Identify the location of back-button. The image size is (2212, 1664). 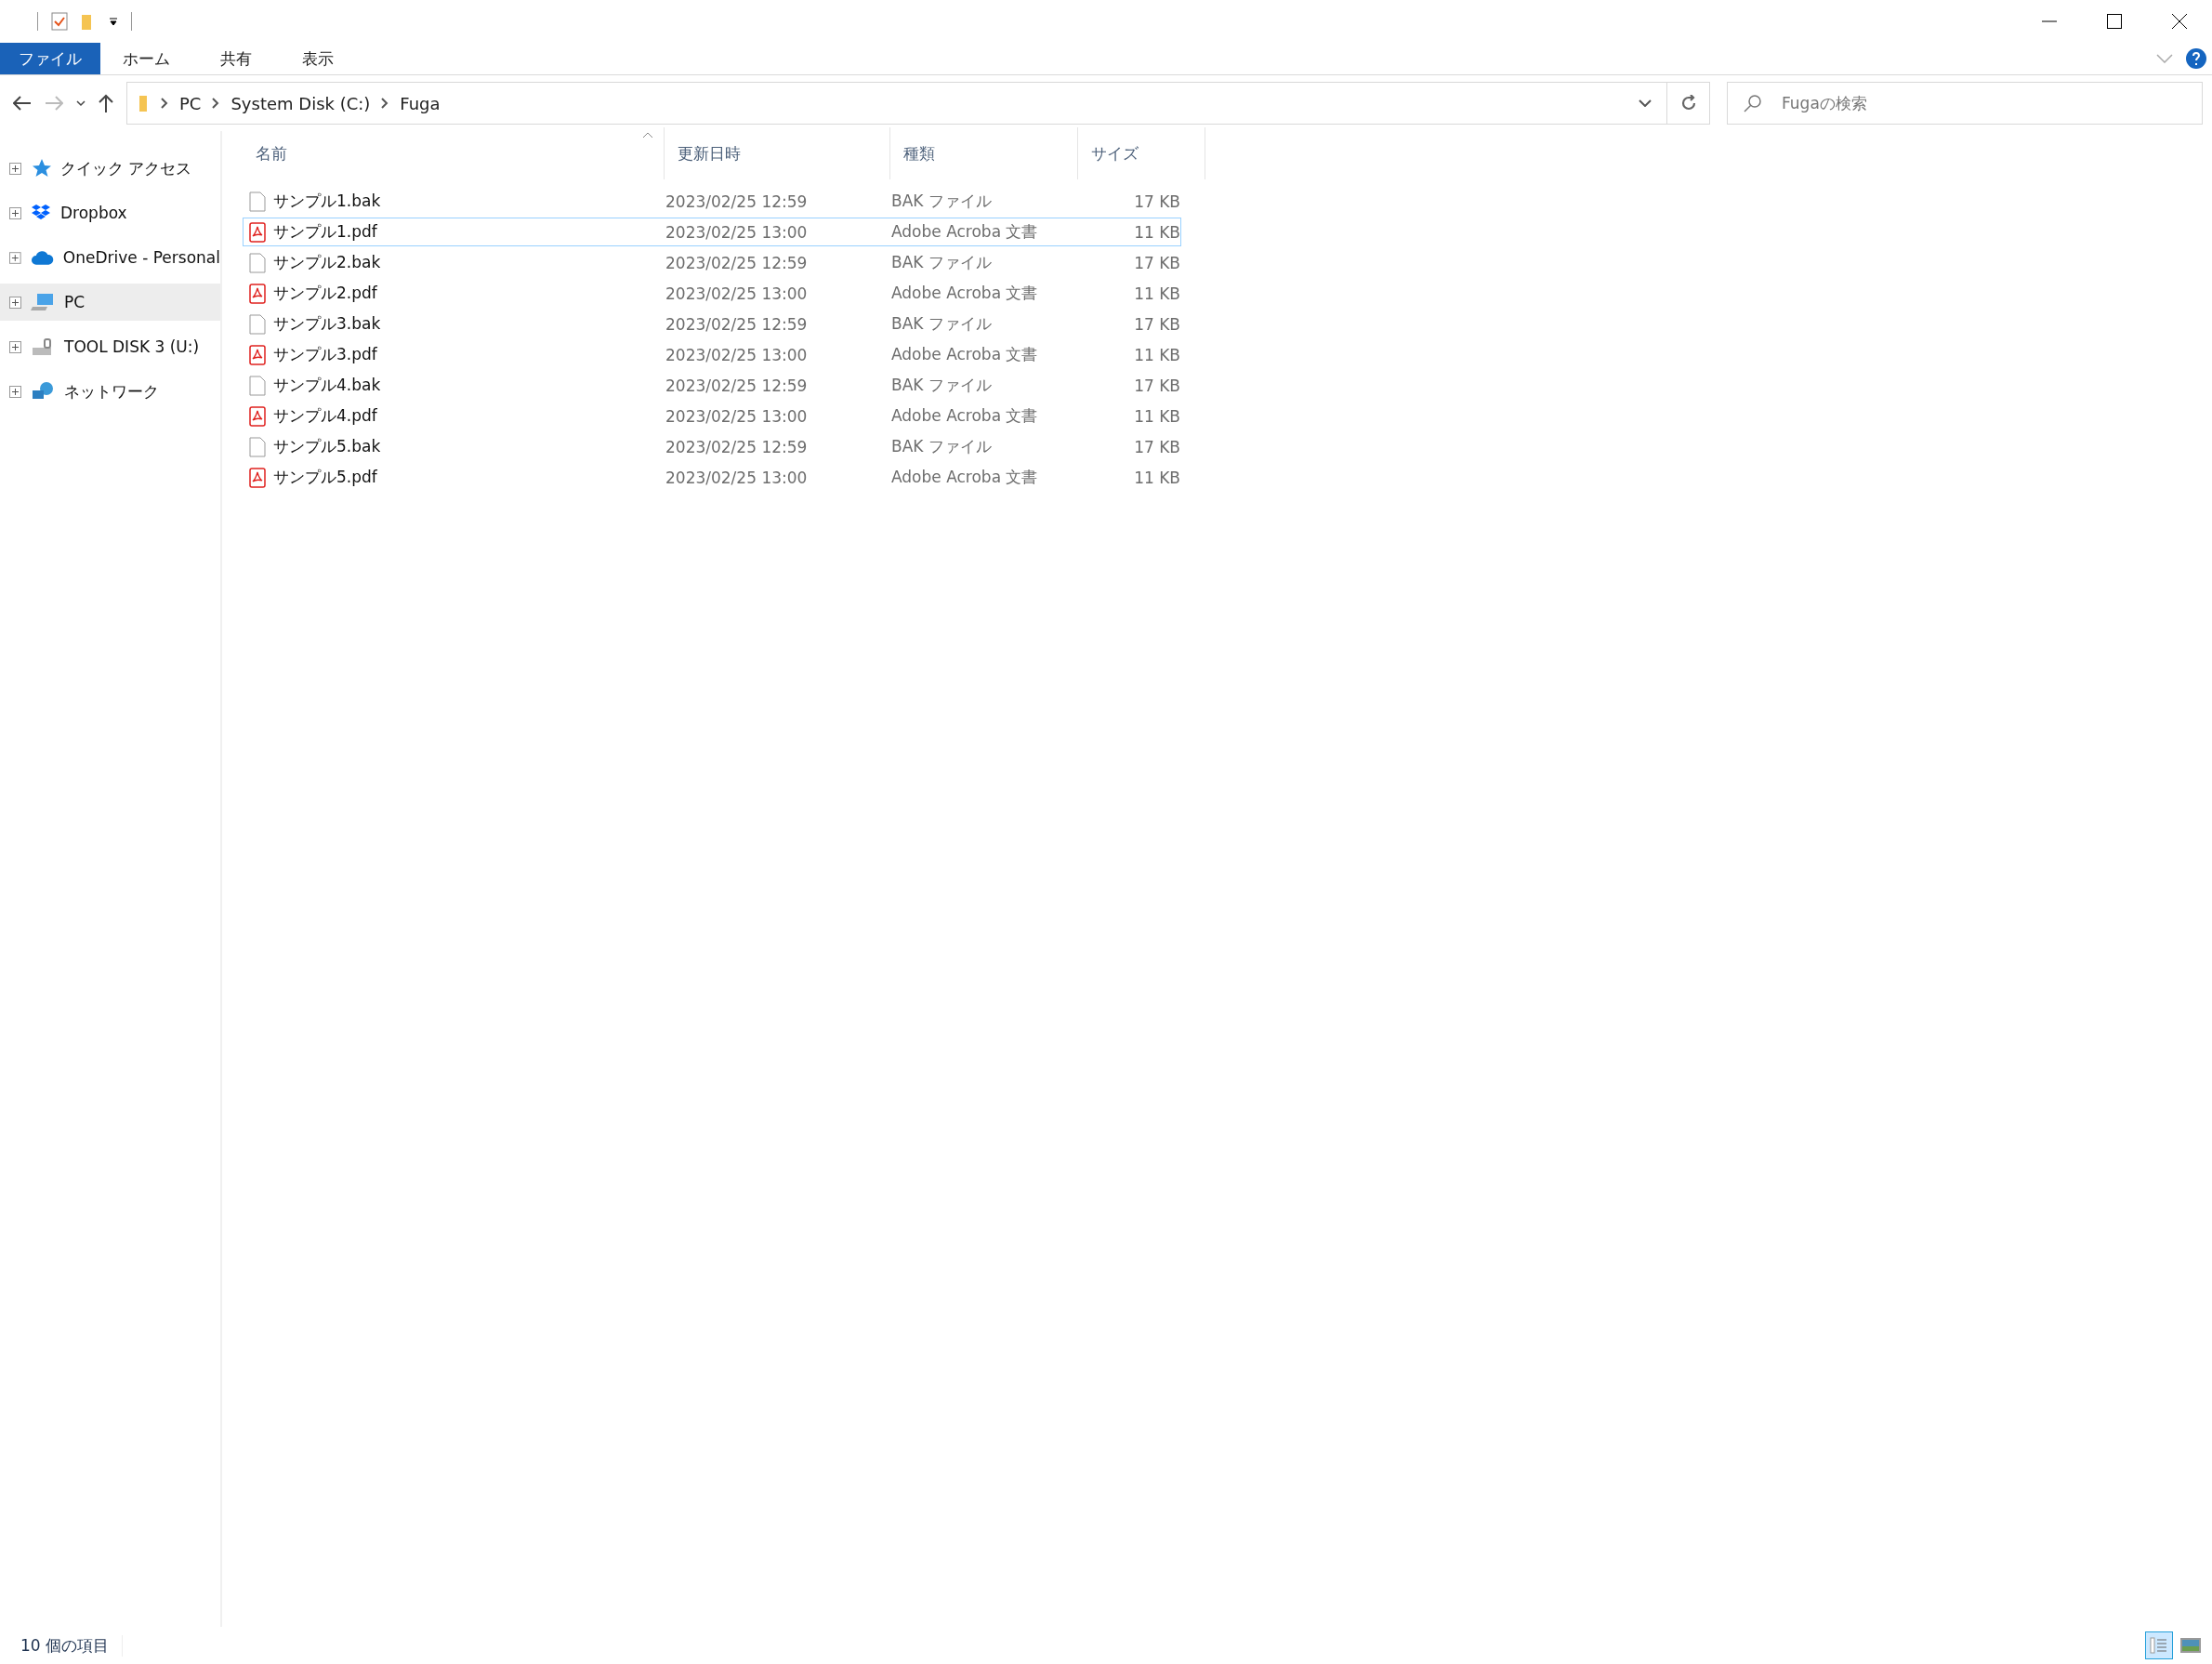
(22, 103).